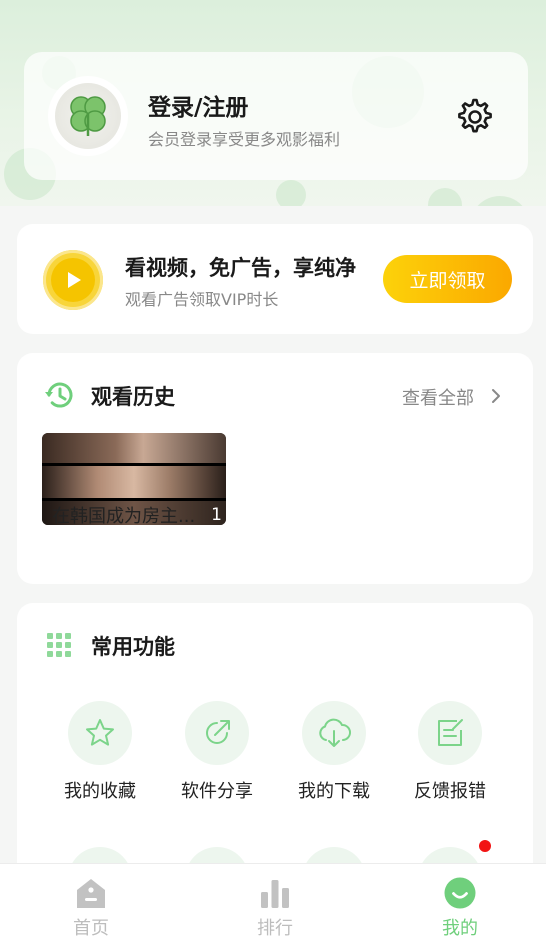 The image size is (546, 943). Describe the element at coordinates (216, 515) in the screenshot. I see `episode-number: 1` at that location.